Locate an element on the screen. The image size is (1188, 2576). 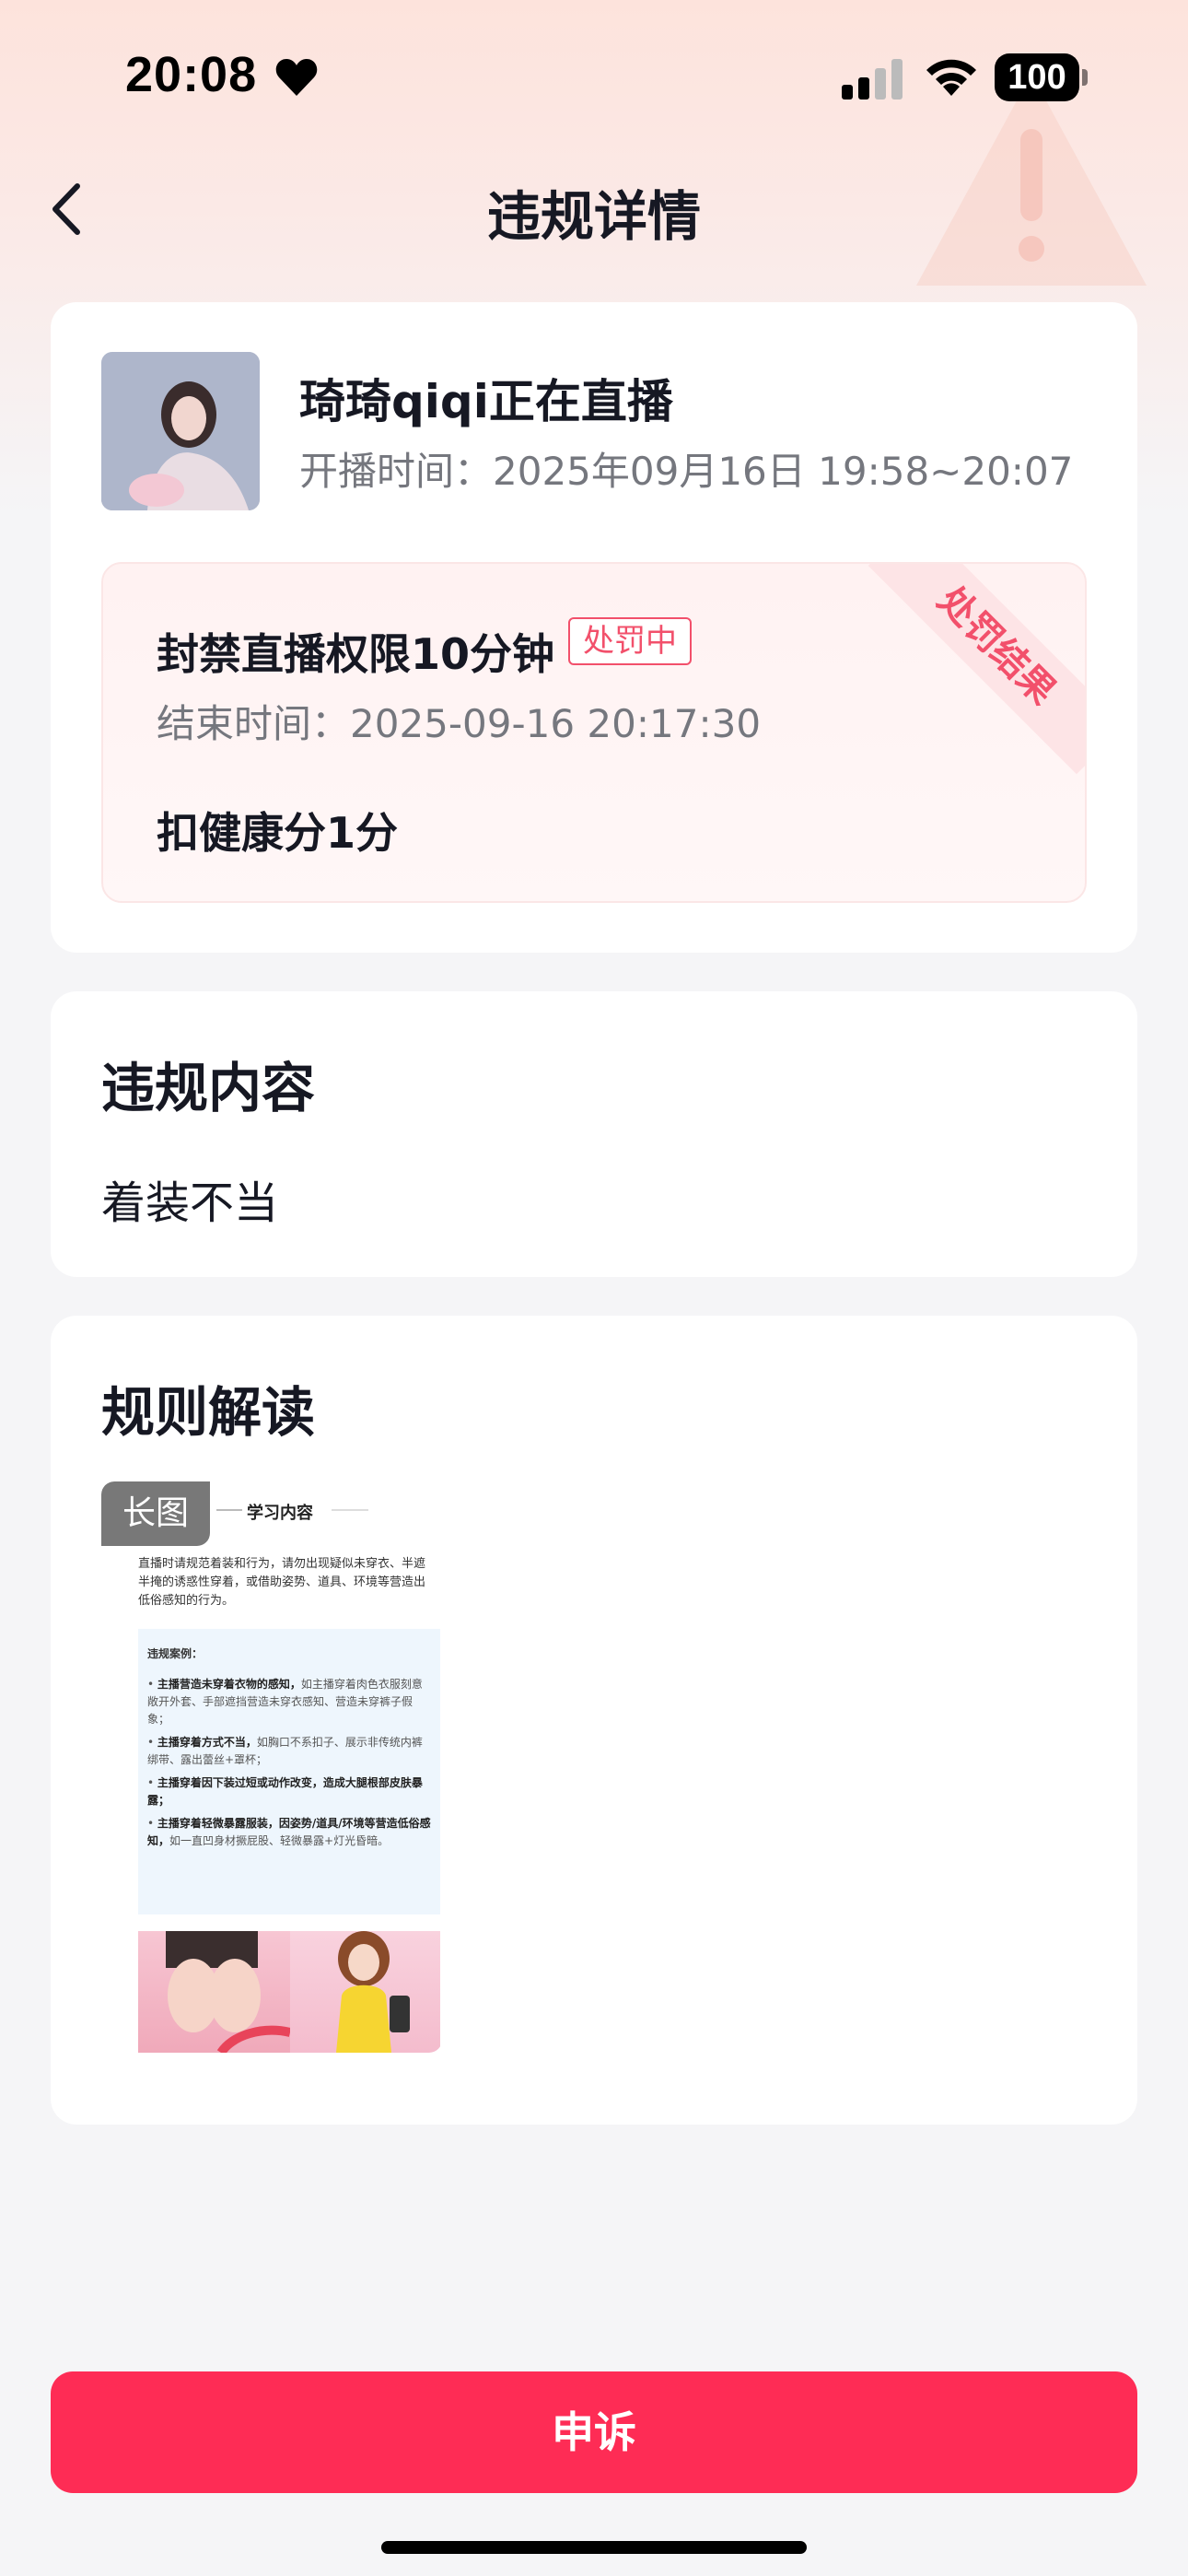
violation-section-title: 违规内容 is located at coordinates (208, 1088).